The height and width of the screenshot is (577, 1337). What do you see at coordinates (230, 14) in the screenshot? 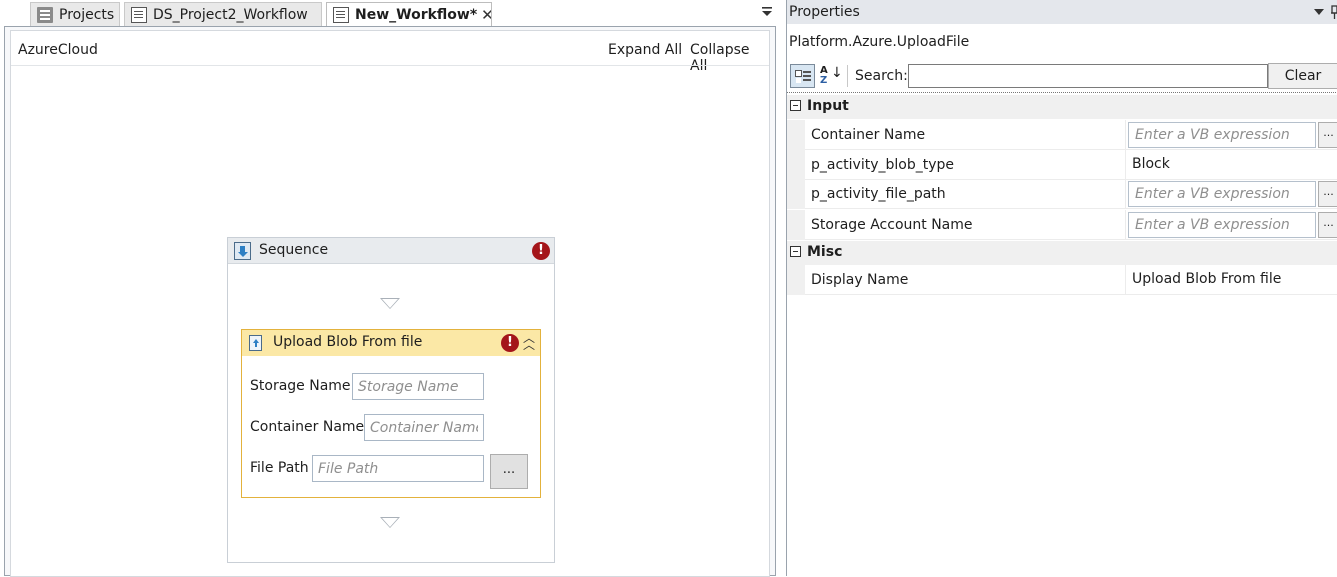
I see `tab-label: DS_Project2_Workflow` at bounding box center [230, 14].